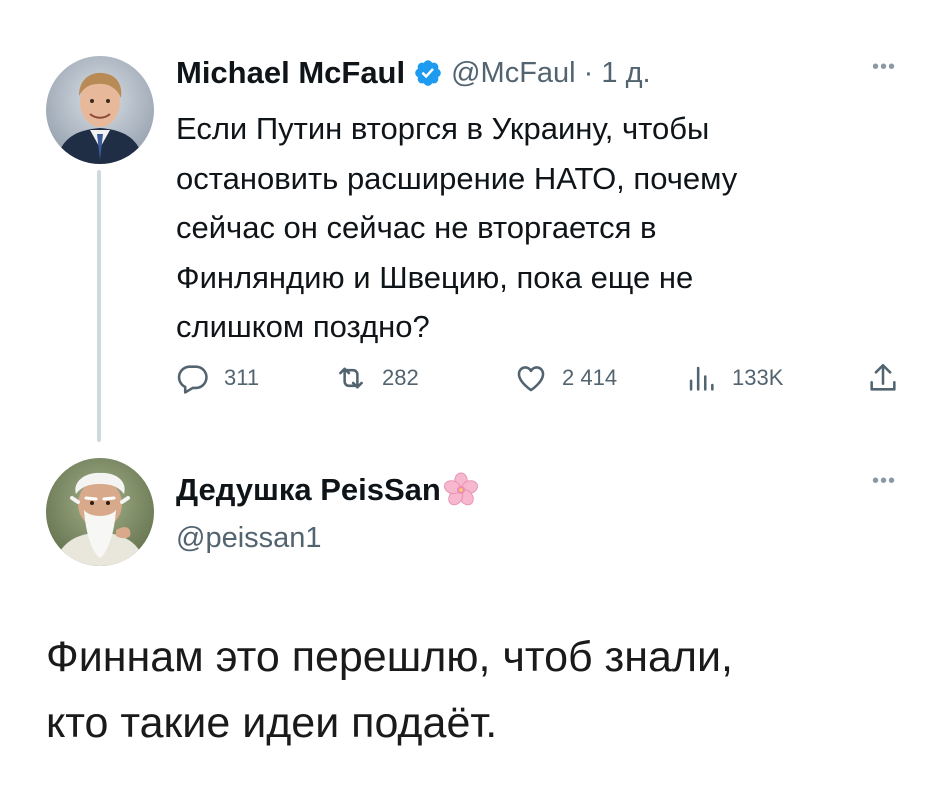 Image resolution: width=928 pixels, height=800 pixels. I want to click on like-button: 2 414, so click(565, 378).